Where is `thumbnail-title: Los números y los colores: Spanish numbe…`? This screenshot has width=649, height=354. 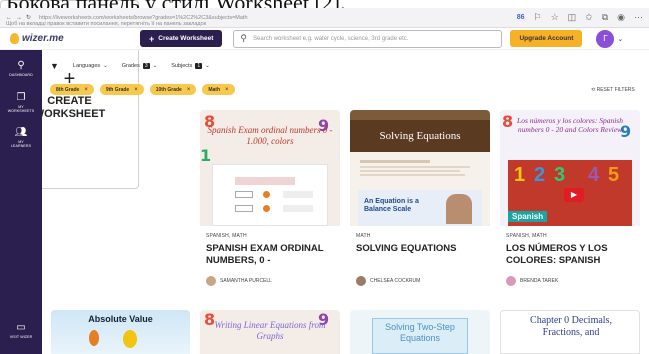
thumbnail-title: Los números y los colores: Spanish numbe… is located at coordinates (570, 125).